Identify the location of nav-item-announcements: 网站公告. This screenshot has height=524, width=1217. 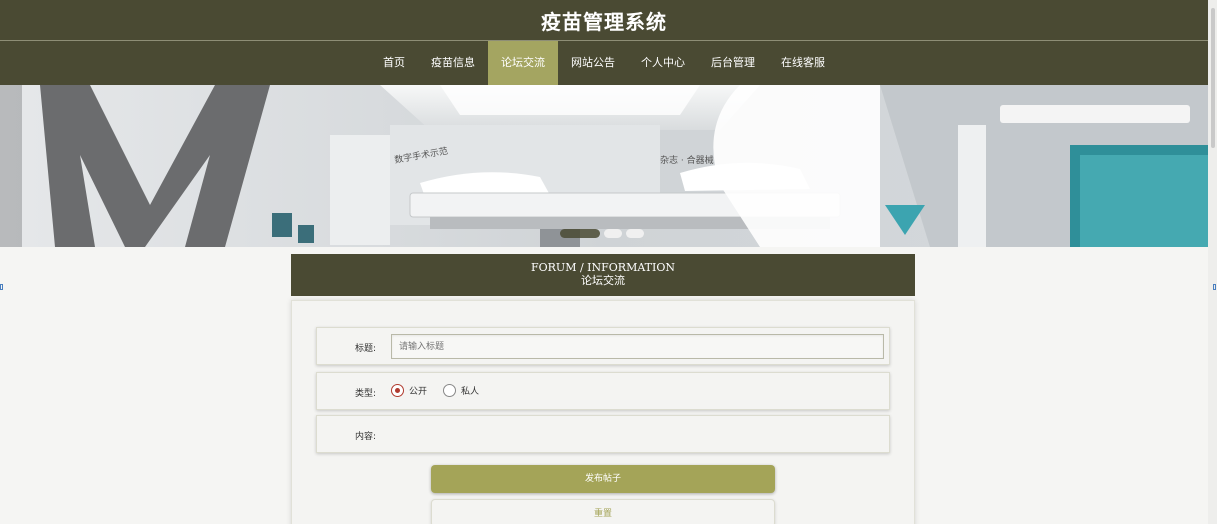
(593, 63).